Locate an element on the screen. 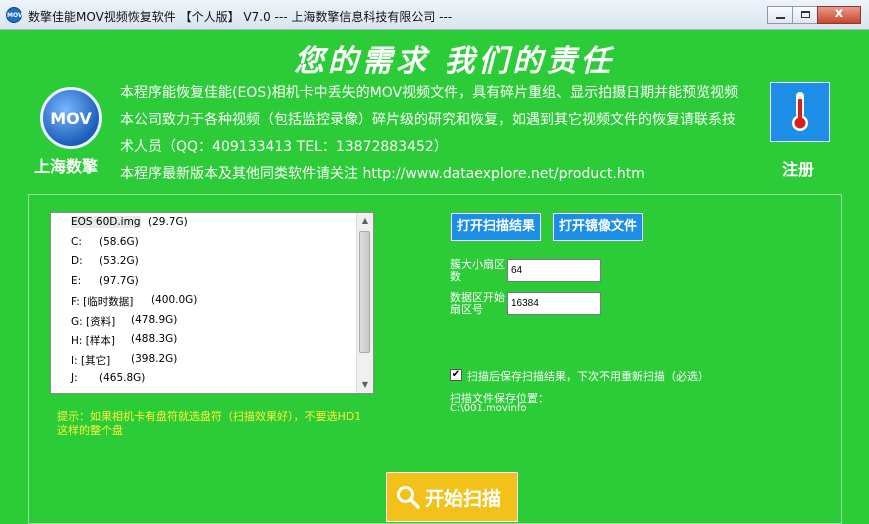 This screenshot has height=524, width=869. minimize-button is located at coordinates (780, 15).